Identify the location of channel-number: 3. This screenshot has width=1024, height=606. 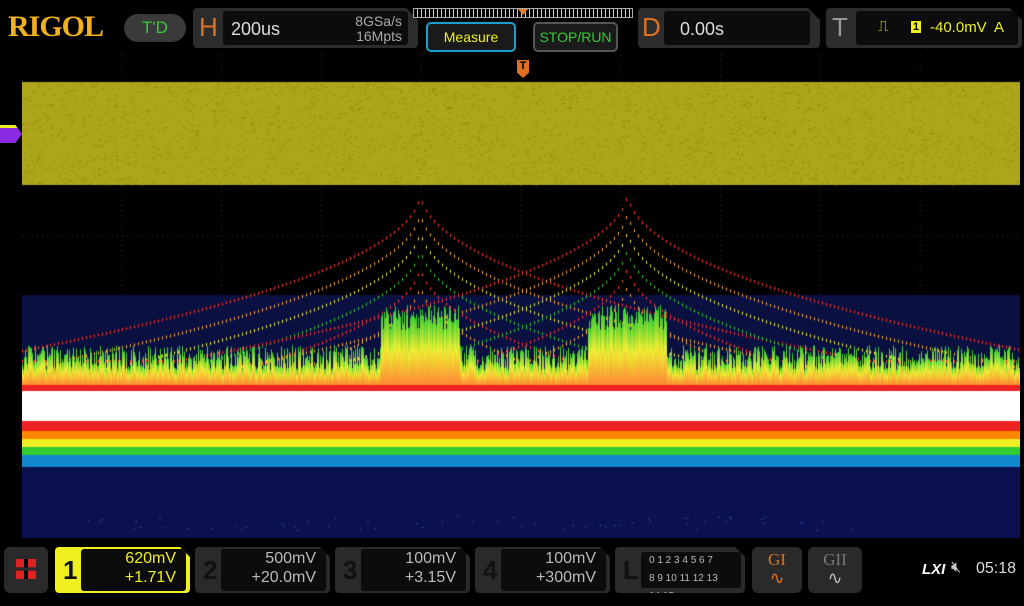
(350, 570).